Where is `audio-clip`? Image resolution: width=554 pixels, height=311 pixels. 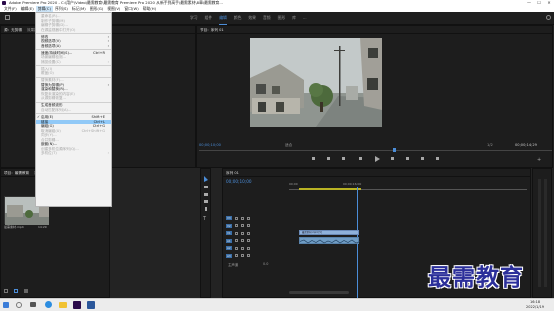
audio-clip is located at coordinates (330, 240).